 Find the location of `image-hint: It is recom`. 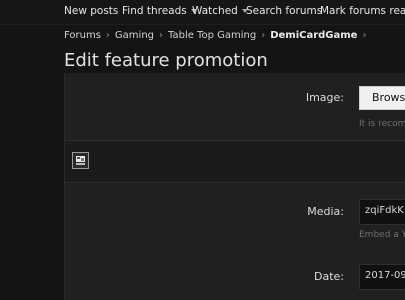

image-hint: It is recom is located at coordinates (382, 124).